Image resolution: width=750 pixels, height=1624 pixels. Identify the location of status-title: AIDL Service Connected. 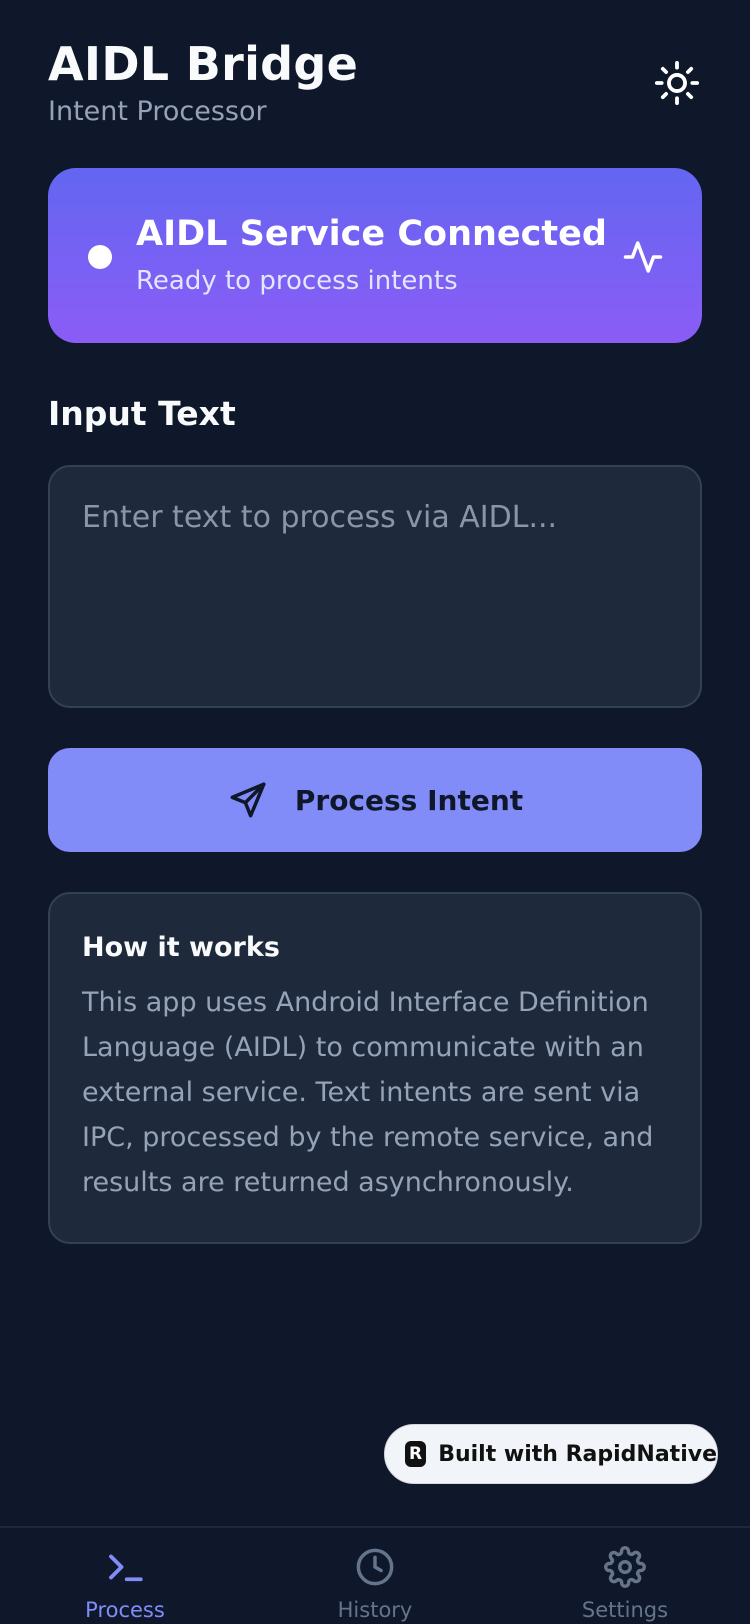
(371, 234).